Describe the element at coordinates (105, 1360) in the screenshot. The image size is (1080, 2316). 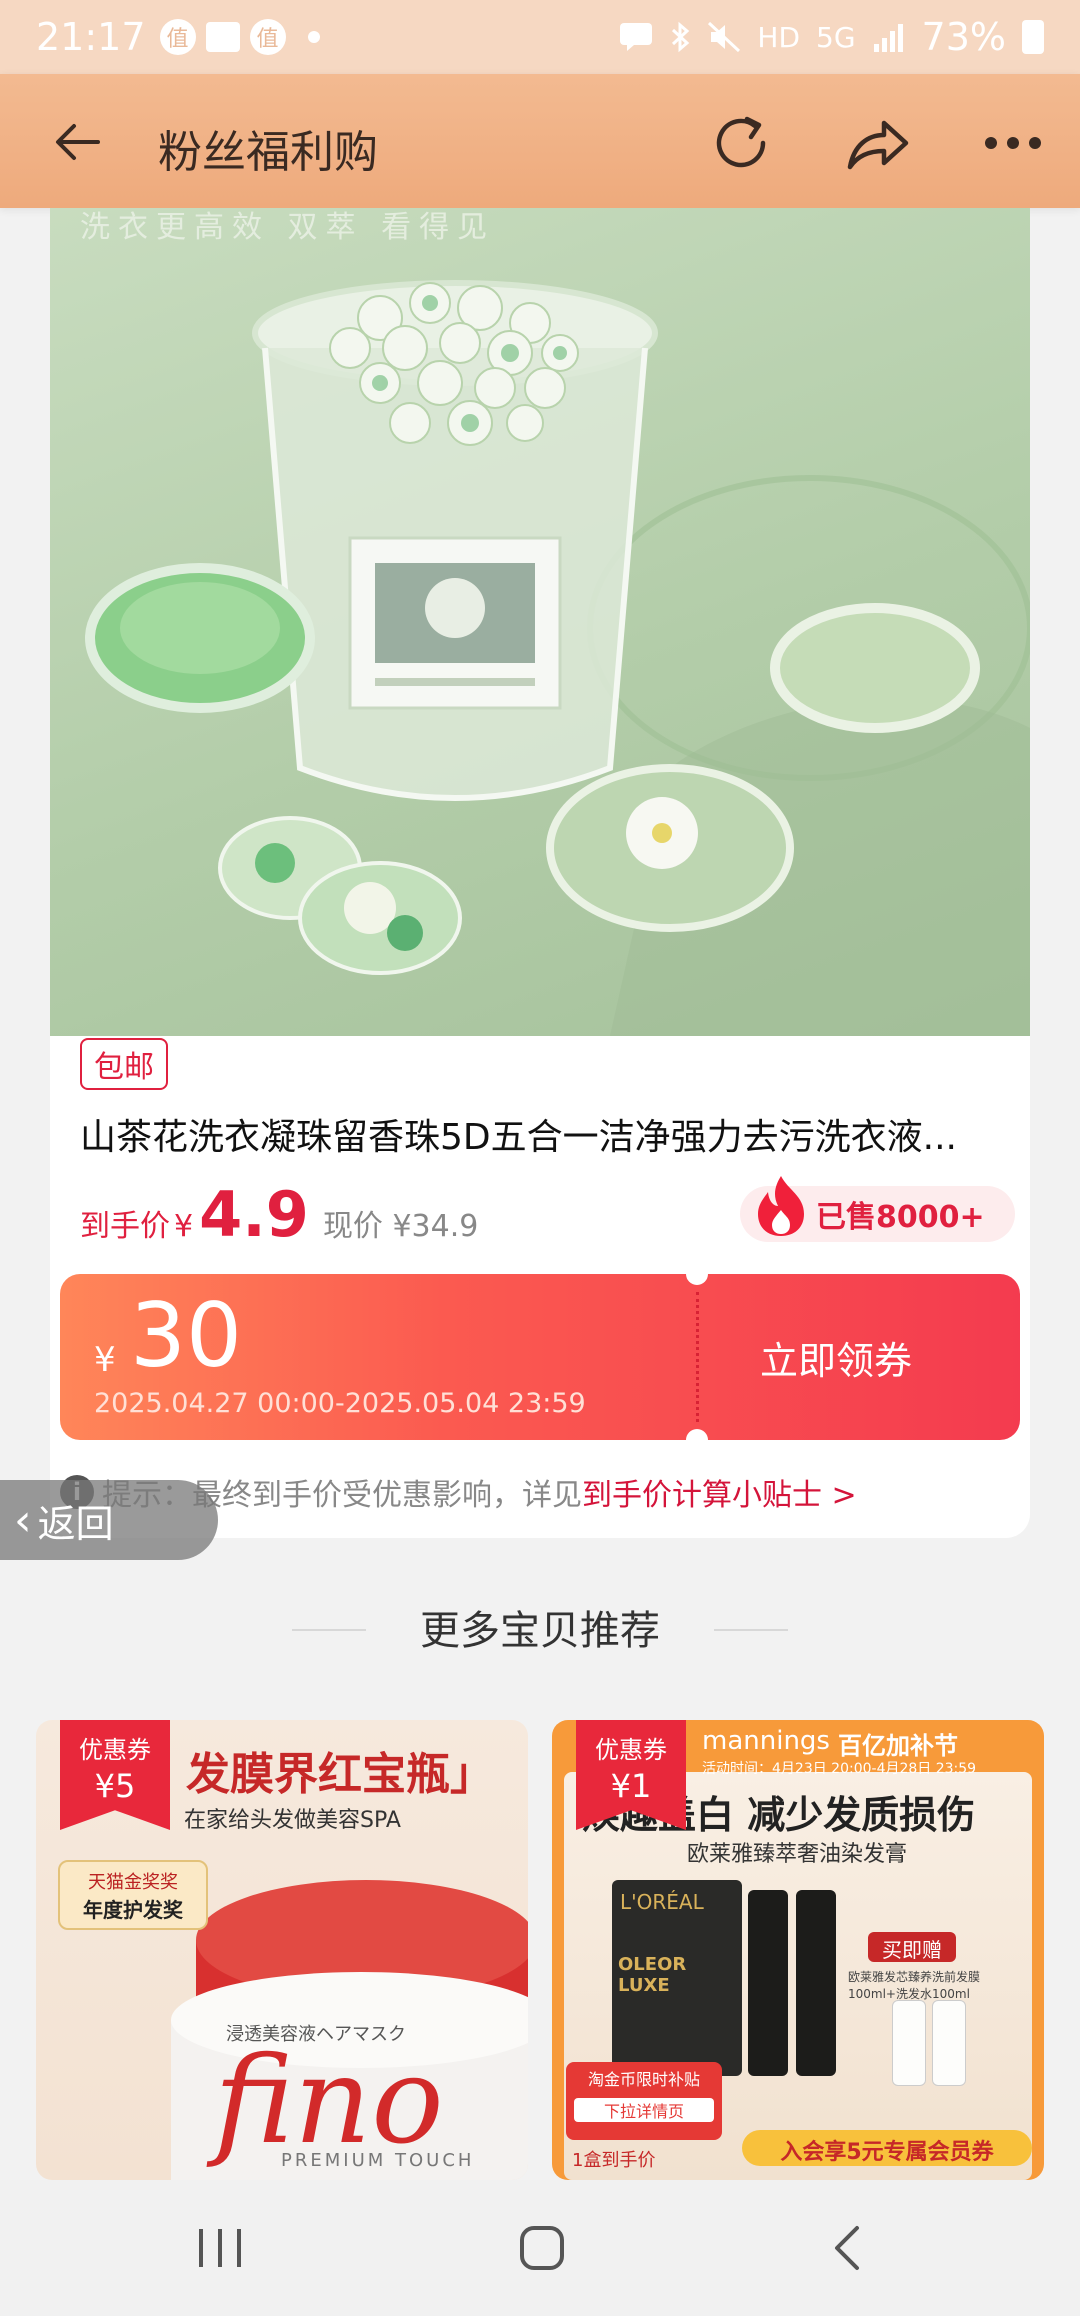
I see `coupon-currency: ¥` at that location.